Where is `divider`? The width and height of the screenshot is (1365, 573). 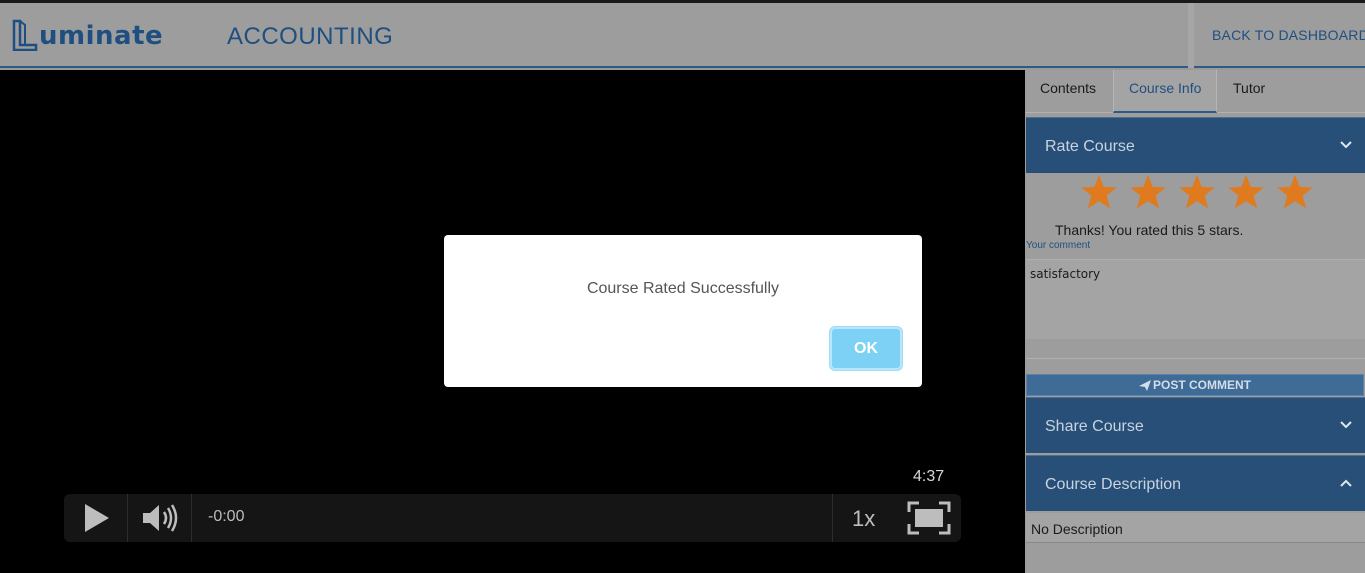 divider is located at coordinates (1195, 358).